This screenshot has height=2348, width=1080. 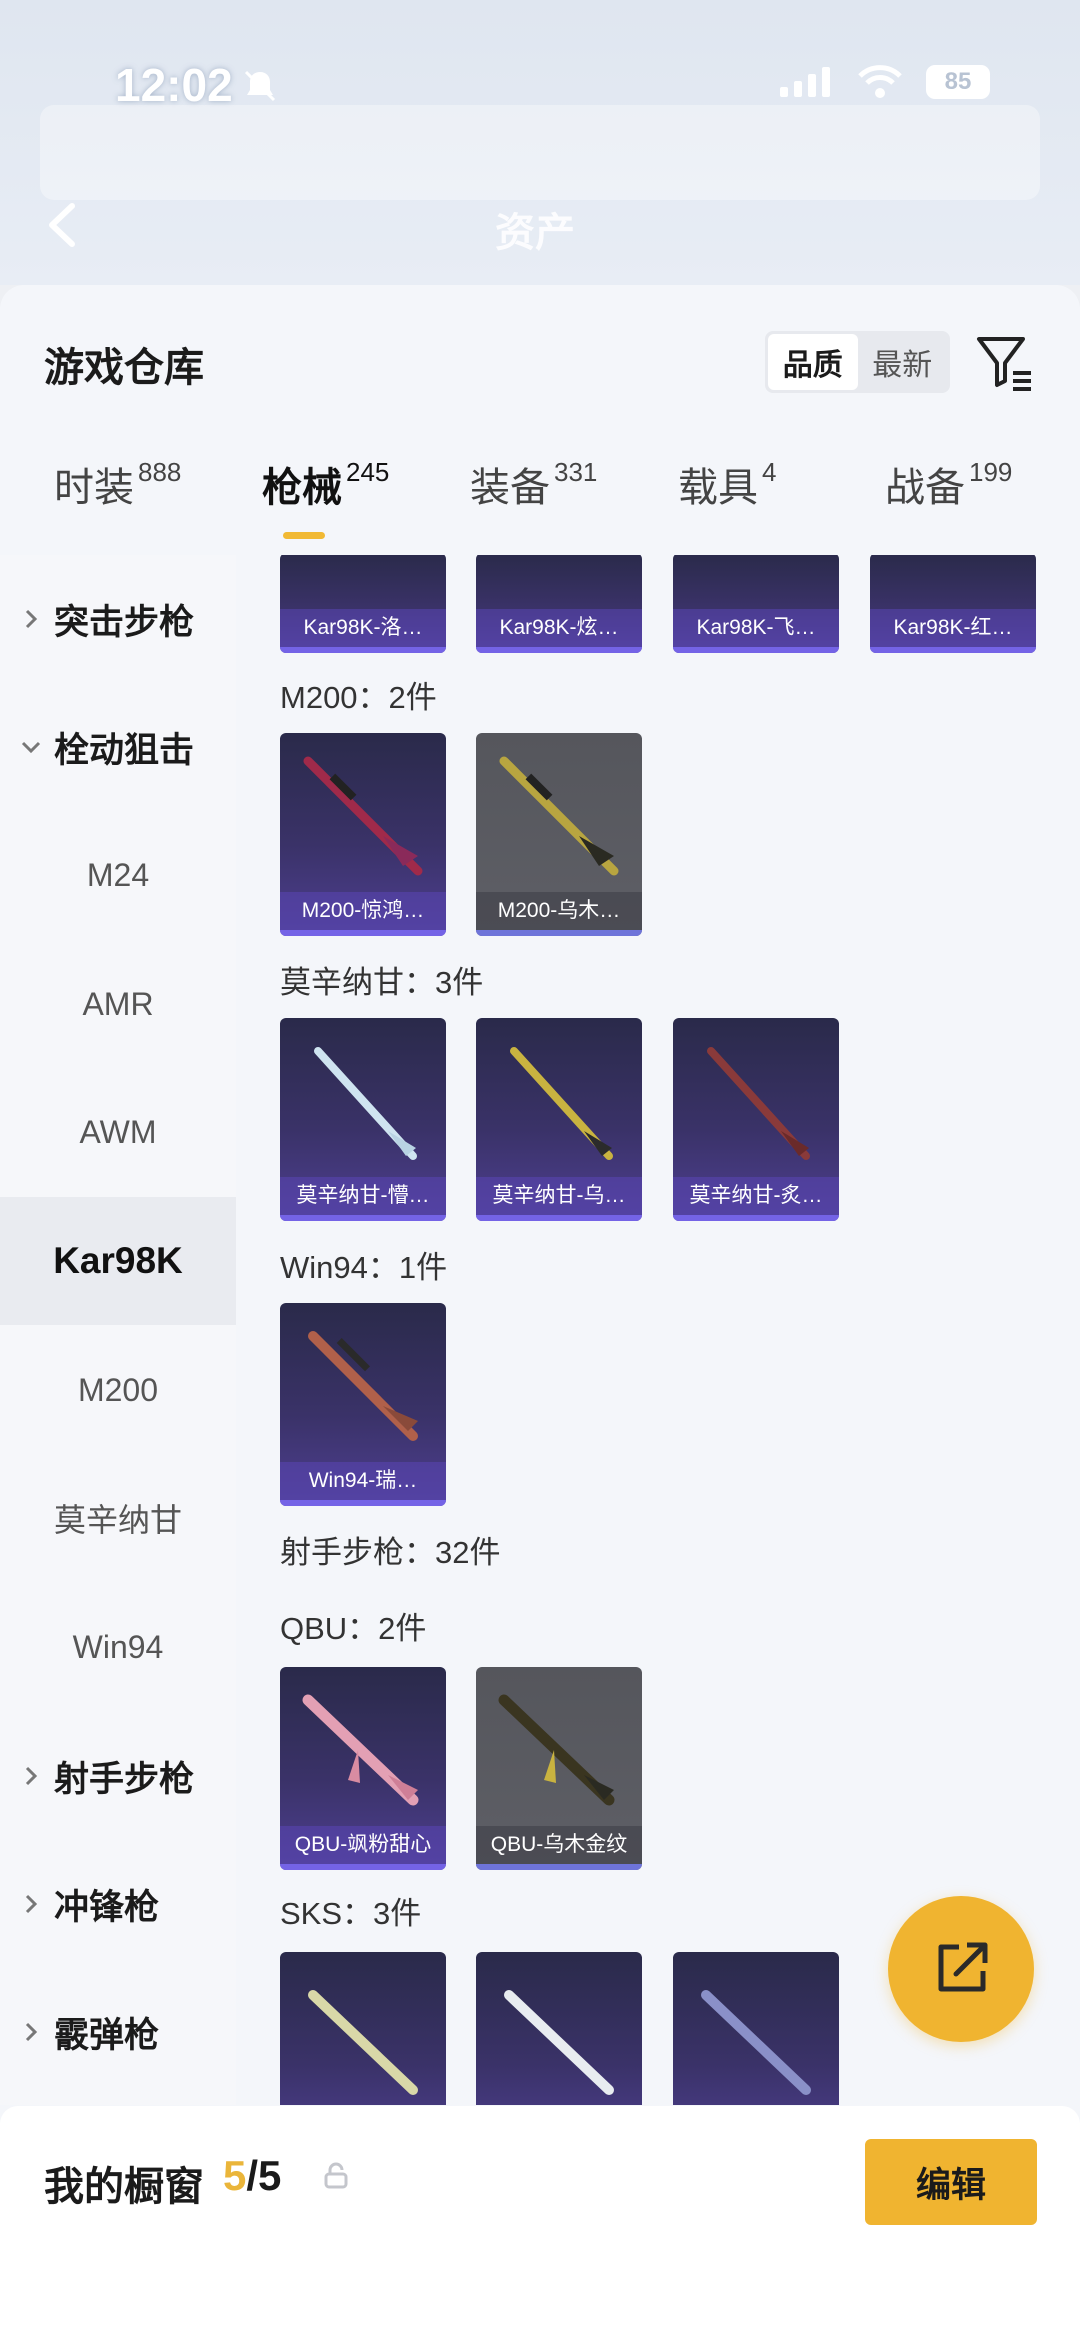 I want to click on lock-icon, so click(x=336, y=2175).